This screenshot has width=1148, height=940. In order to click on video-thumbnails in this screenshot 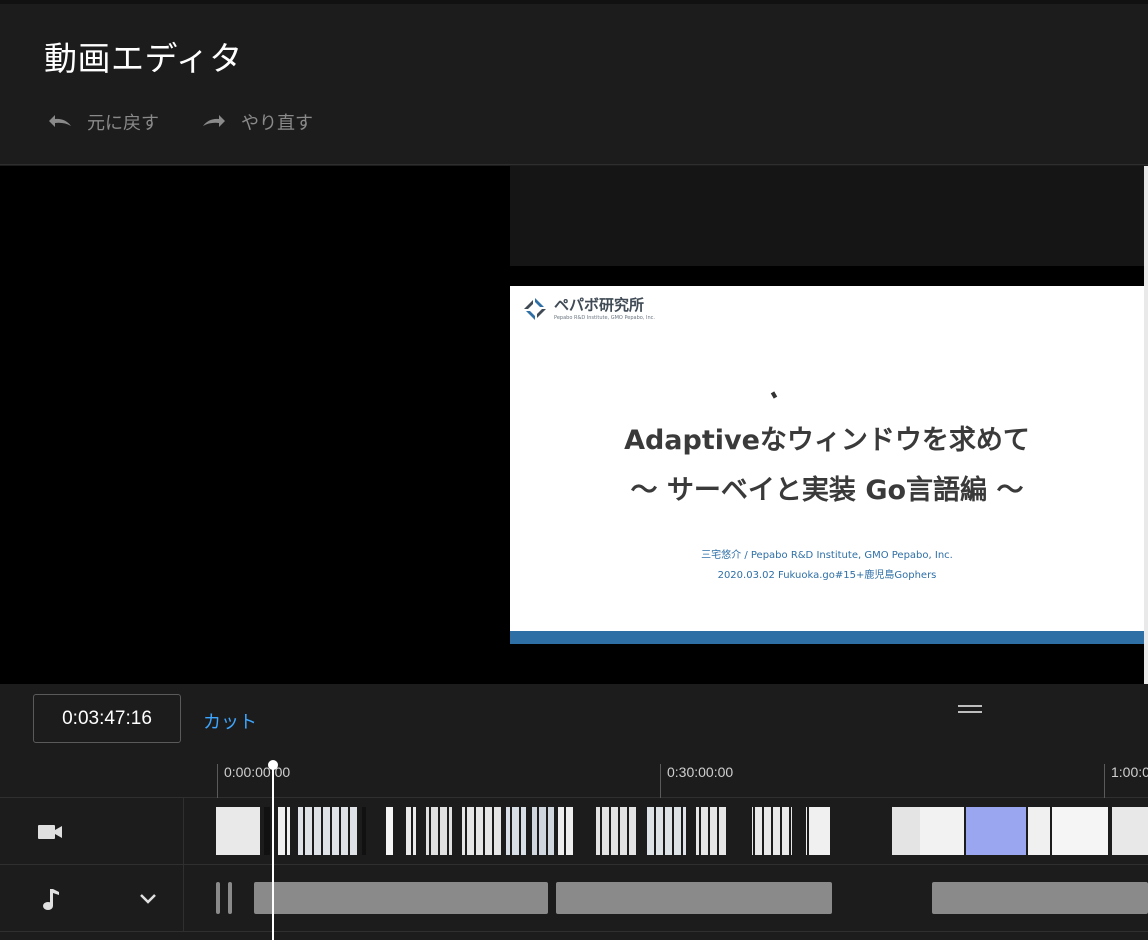, I will do `click(682, 831)`.